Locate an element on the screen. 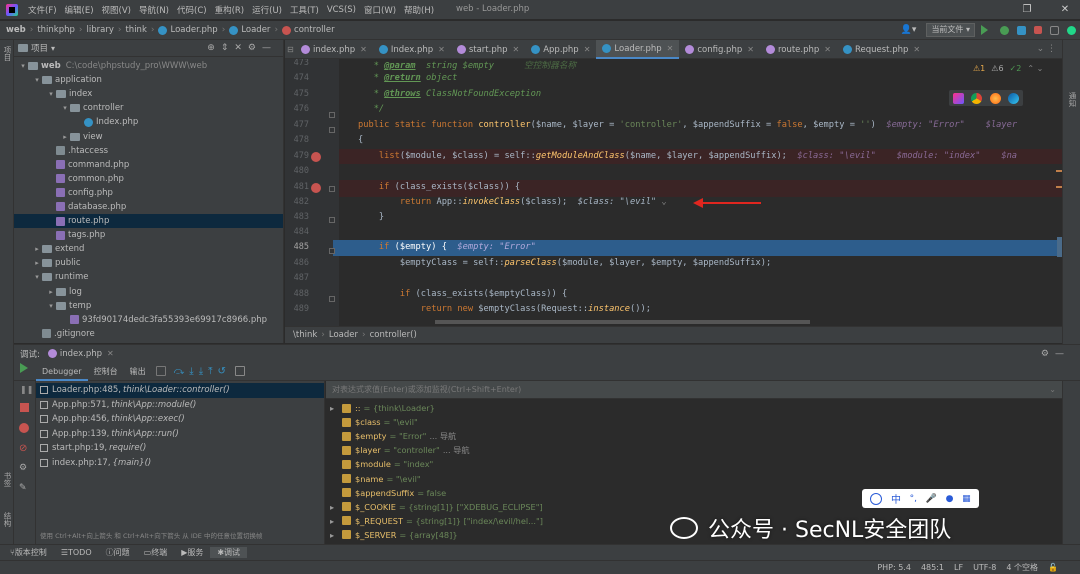  crumb-thinkphp: thinkphp is located at coordinates (56, 30).